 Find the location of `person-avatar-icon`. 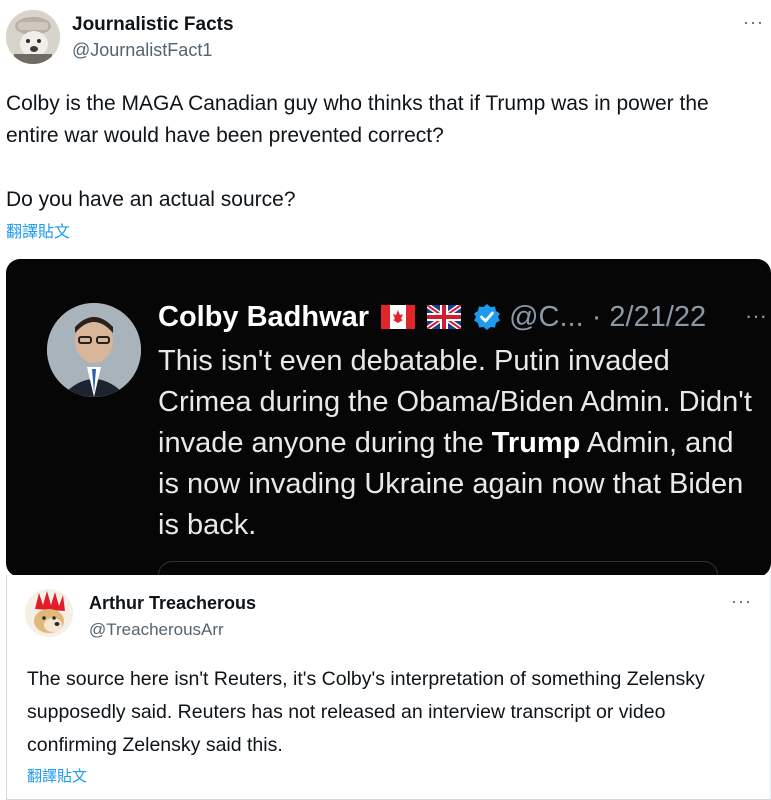

person-avatar-icon is located at coordinates (94, 350).